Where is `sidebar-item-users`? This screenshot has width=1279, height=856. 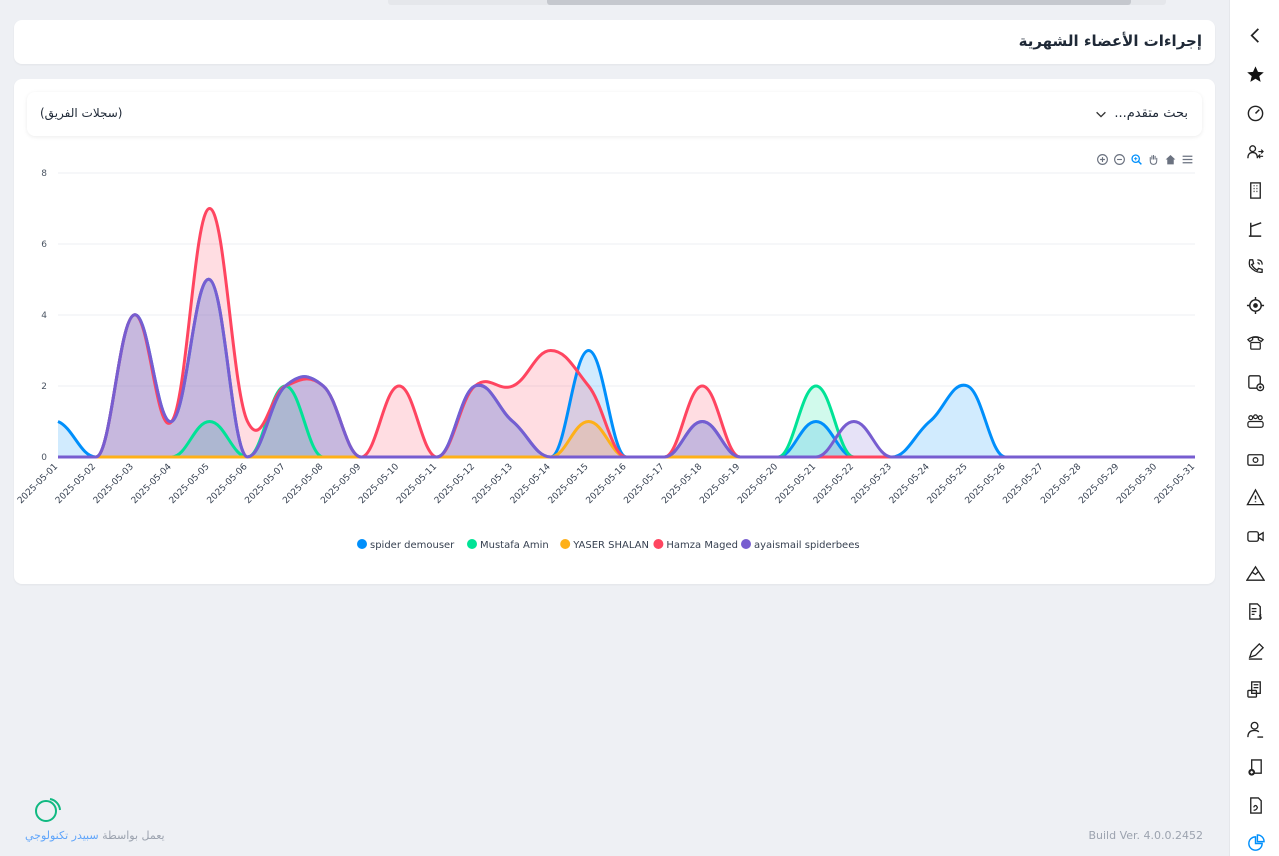 sidebar-item-users is located at coordinates (1255, 152).